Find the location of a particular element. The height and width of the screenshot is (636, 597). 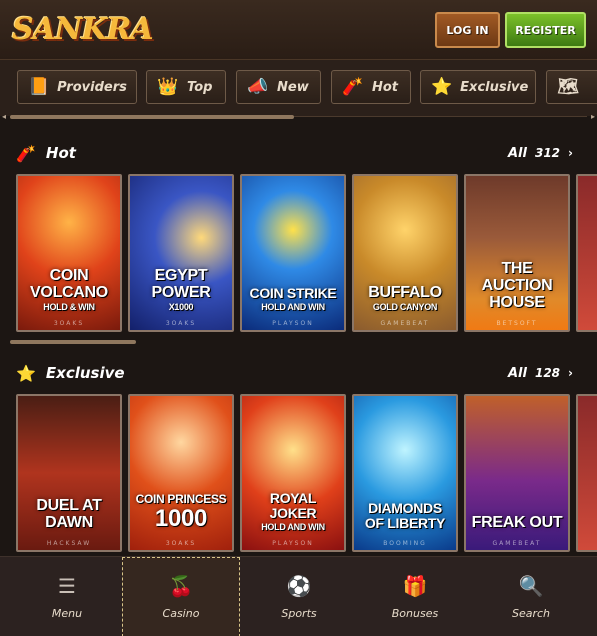

row-scrollbar-hot is located at coordinates (73, 342).